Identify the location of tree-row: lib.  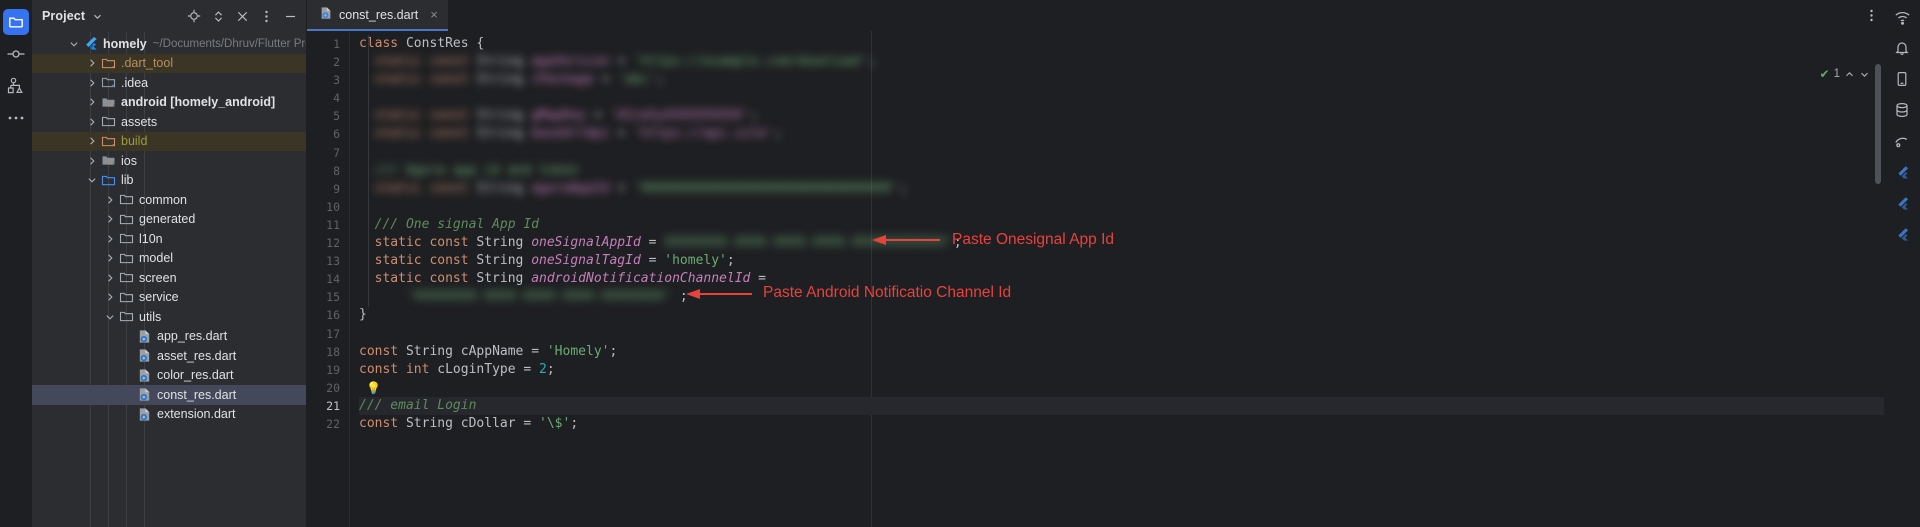
(169, 181).